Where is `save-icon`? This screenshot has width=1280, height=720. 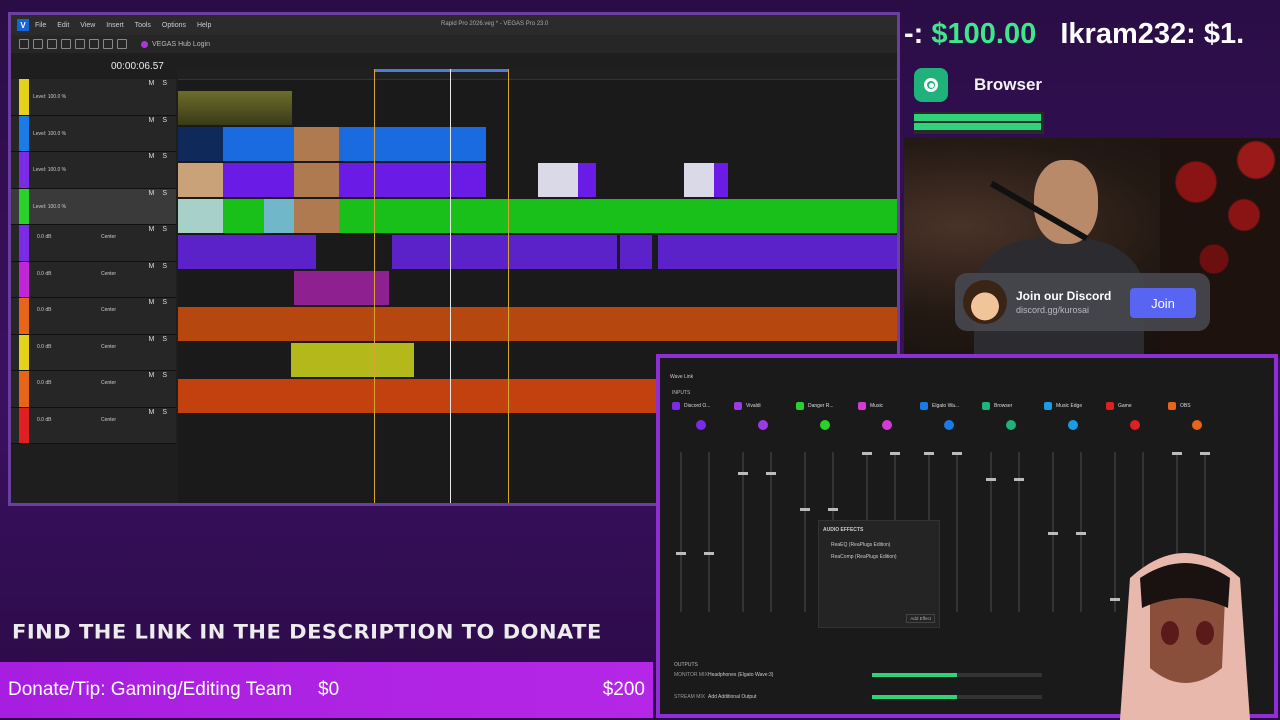
save-icon is located at coordinates (52, 44).